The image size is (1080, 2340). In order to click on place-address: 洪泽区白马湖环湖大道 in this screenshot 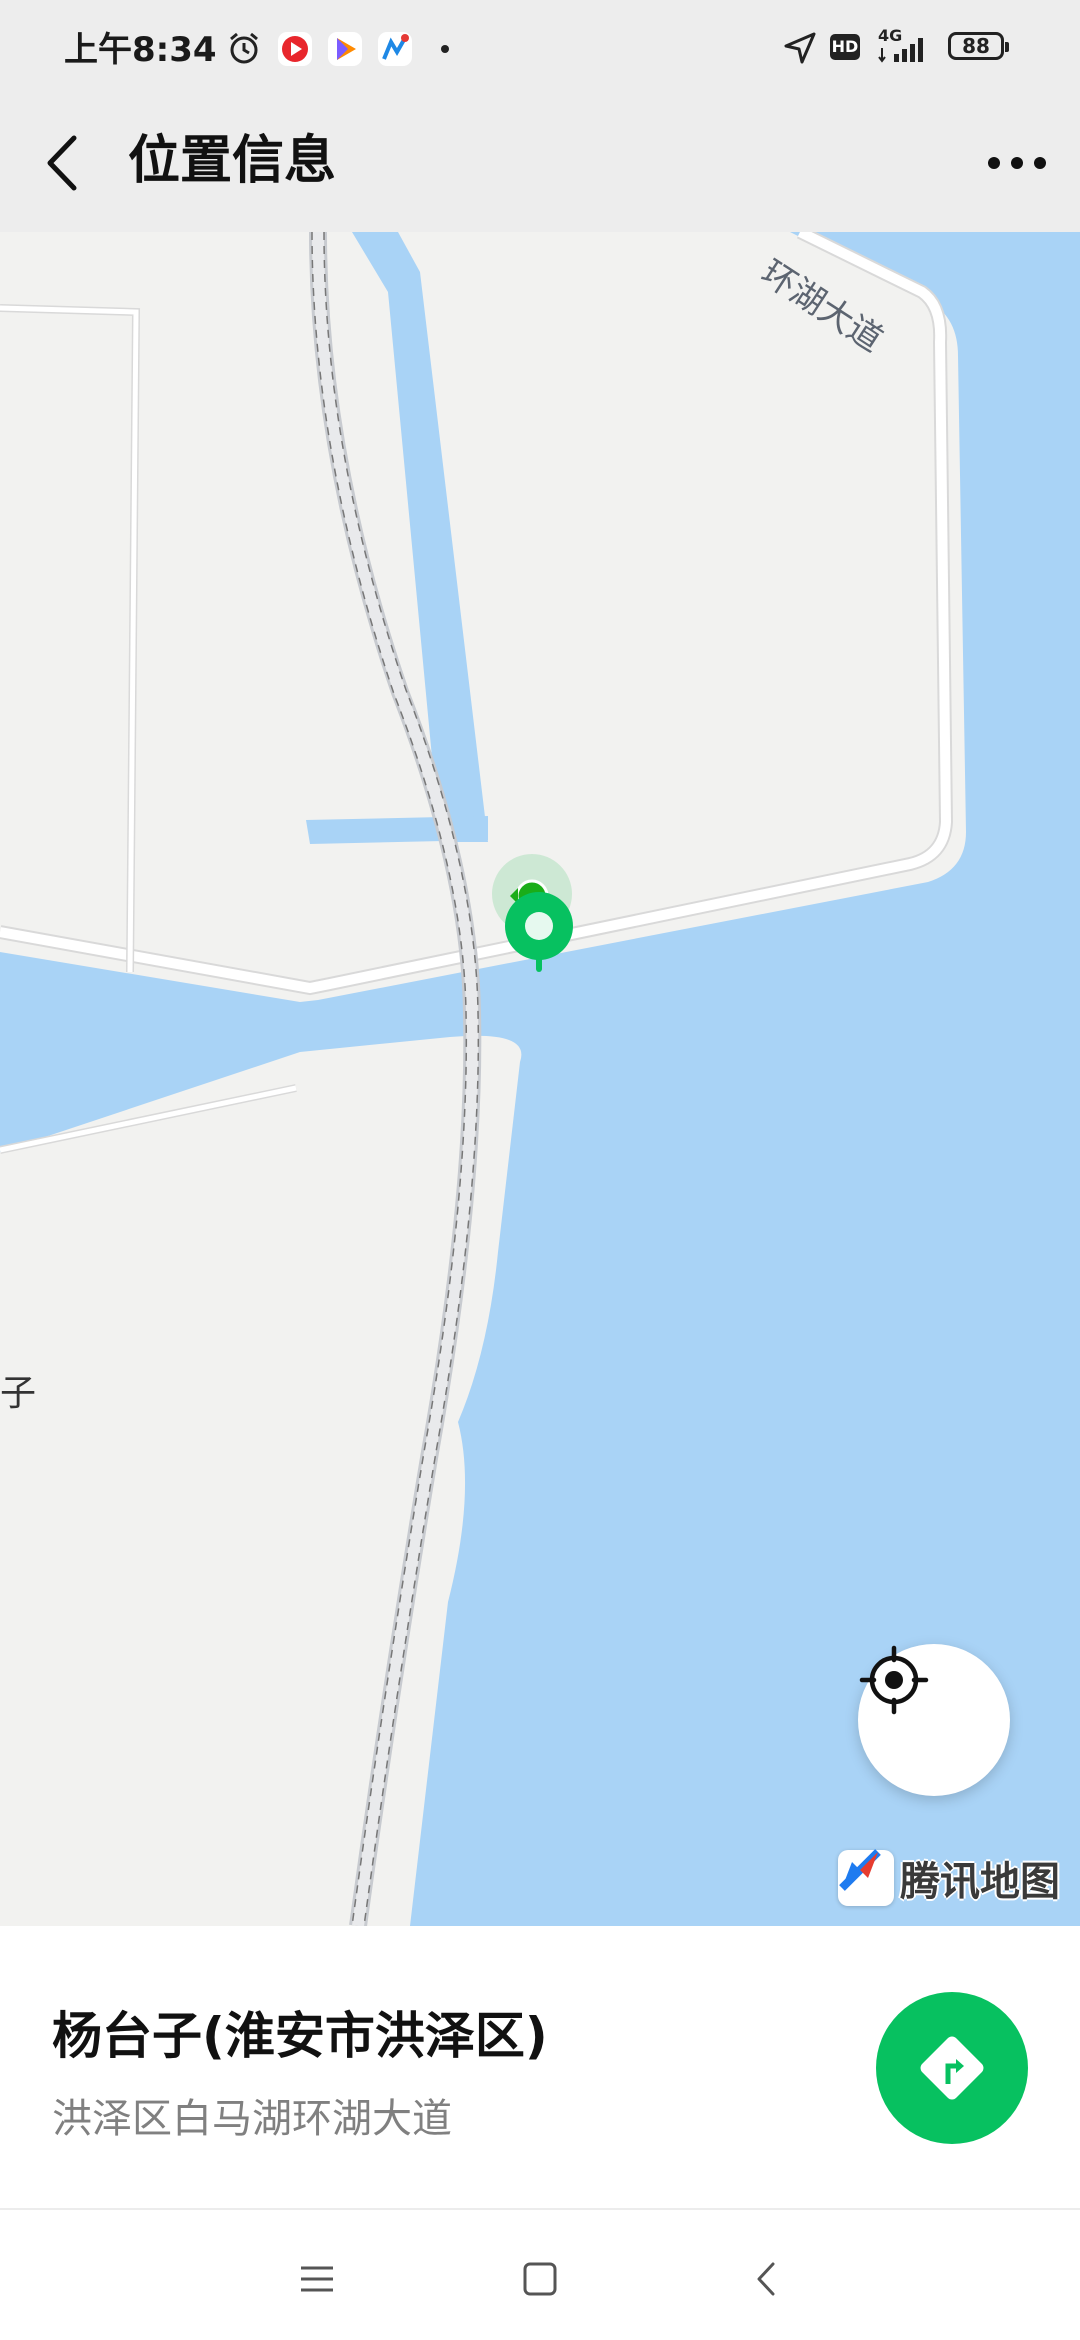, I will do `click(252, 2119)`.